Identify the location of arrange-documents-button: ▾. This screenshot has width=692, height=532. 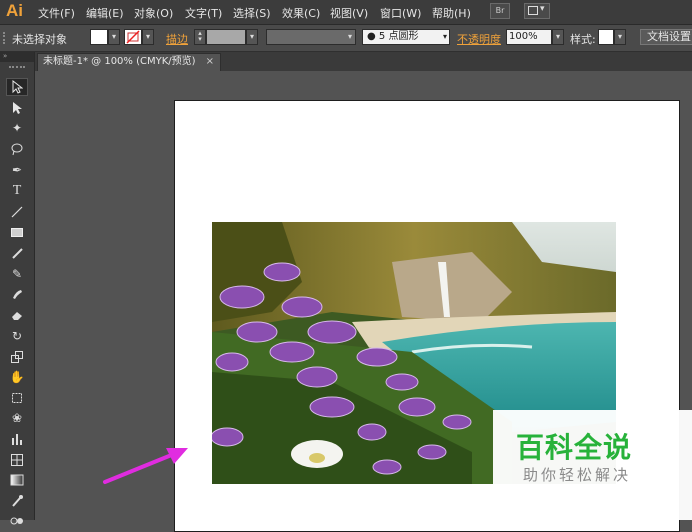
(537, 11).